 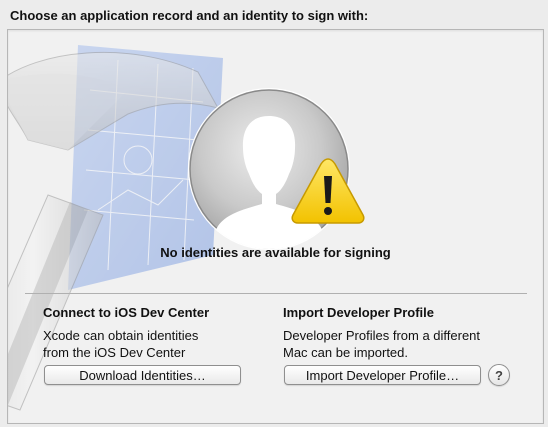 What do you see at coordinates (276, 293) in the screenshot?
I see `section-divider` at bounding box center [276, 293].